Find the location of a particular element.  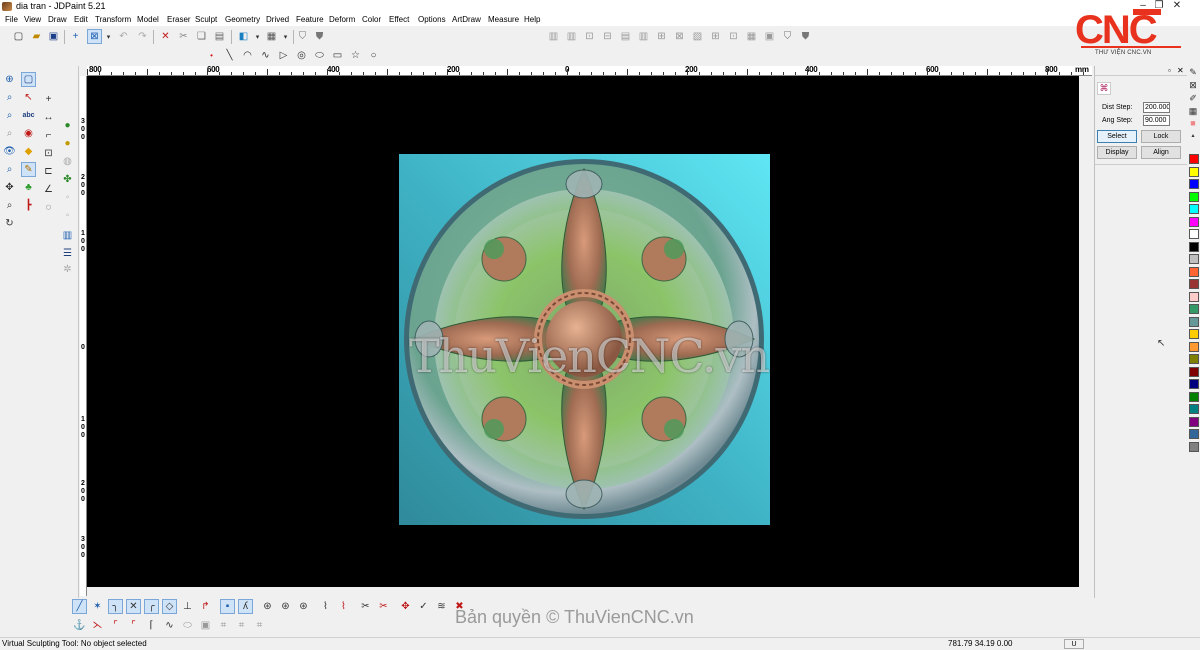

anchor-icon: ⚓ is located at coordinates (79, 625).